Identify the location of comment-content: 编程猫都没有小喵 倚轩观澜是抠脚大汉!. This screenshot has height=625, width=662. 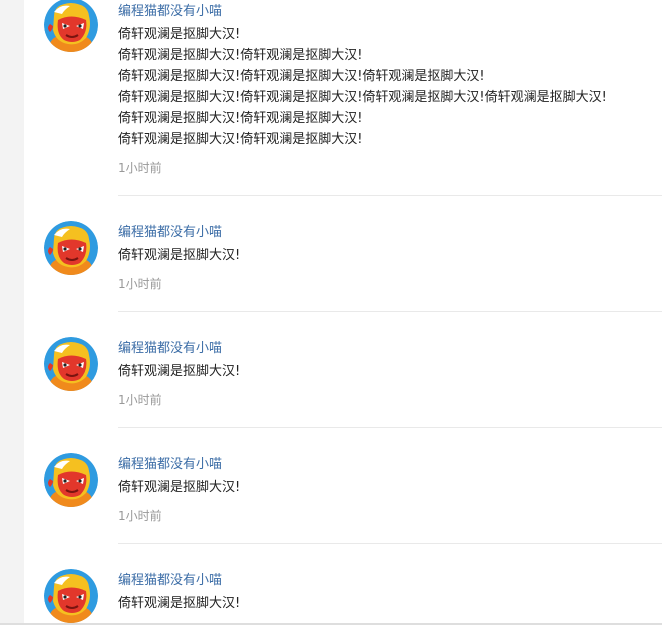
(390, 593).